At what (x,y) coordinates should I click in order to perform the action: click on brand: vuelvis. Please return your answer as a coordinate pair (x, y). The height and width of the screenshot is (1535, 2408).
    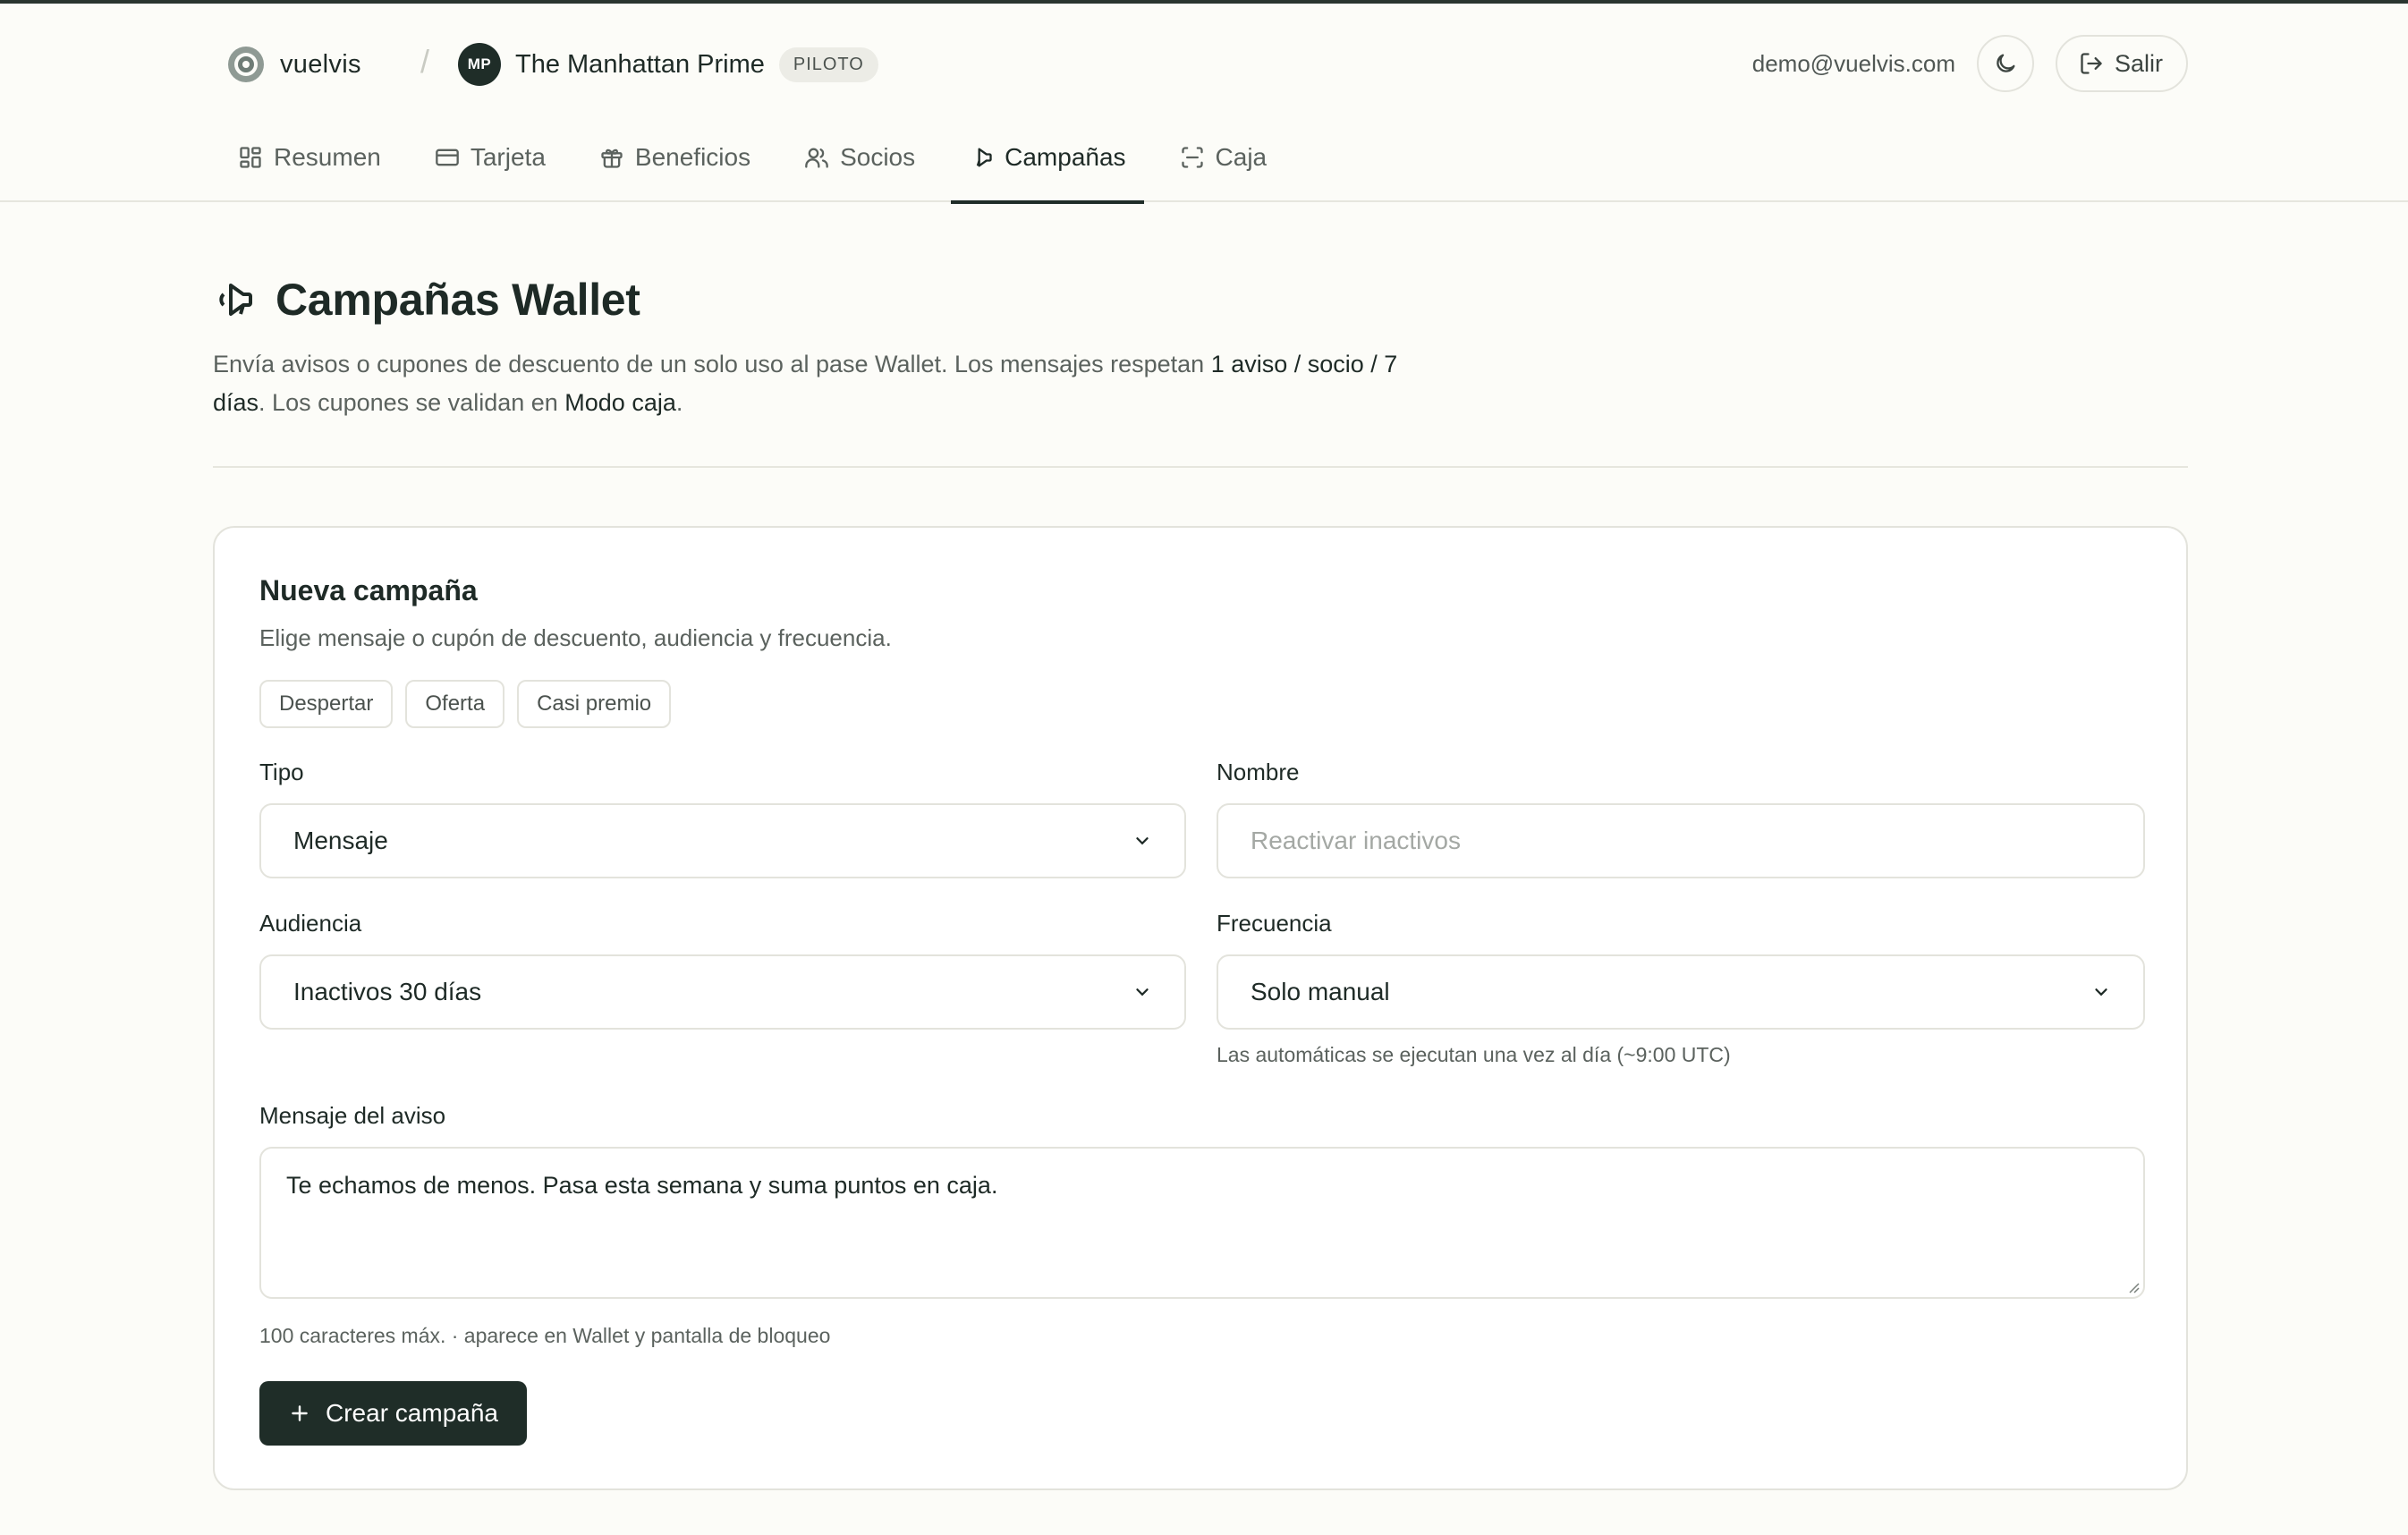
    Looking at the image, I should click on (294, 64).